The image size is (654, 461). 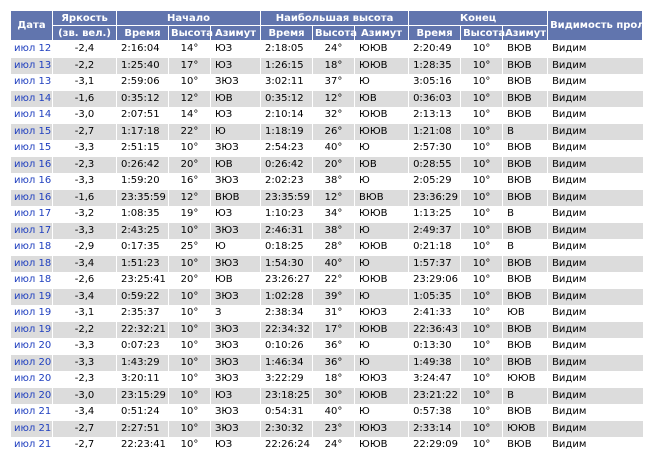 What do you see at coordinates (333, 329) in the screenshot?
I see `max-altitude-cell: 17°` at bounding box center [333, 329].